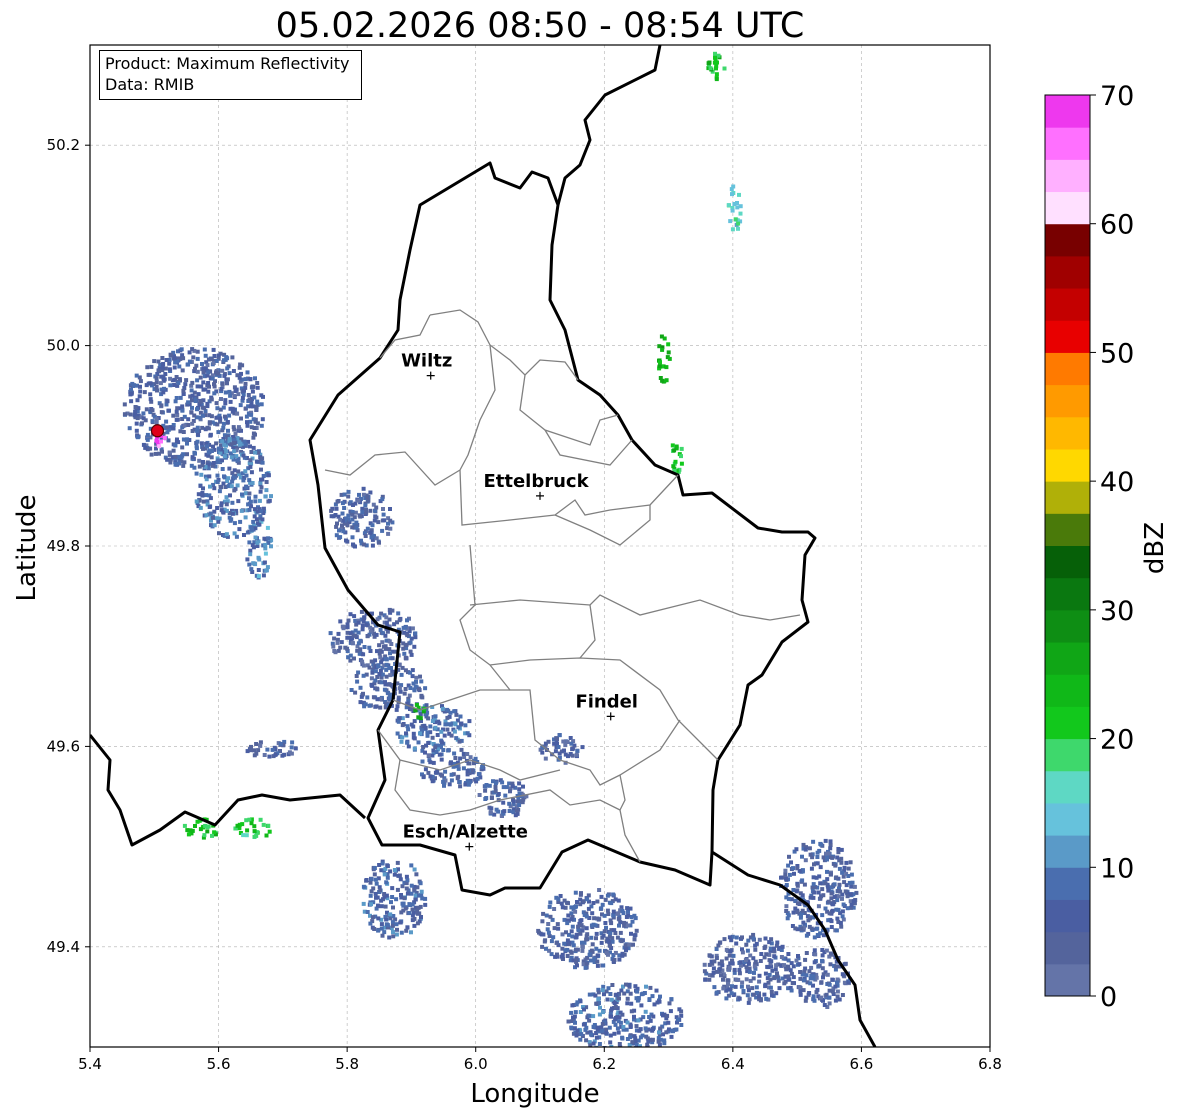  What do you see at coordinates (63, 947) in the screenshot?
I see `y-tick-label: 49.4` at bounding box center [63, 947].